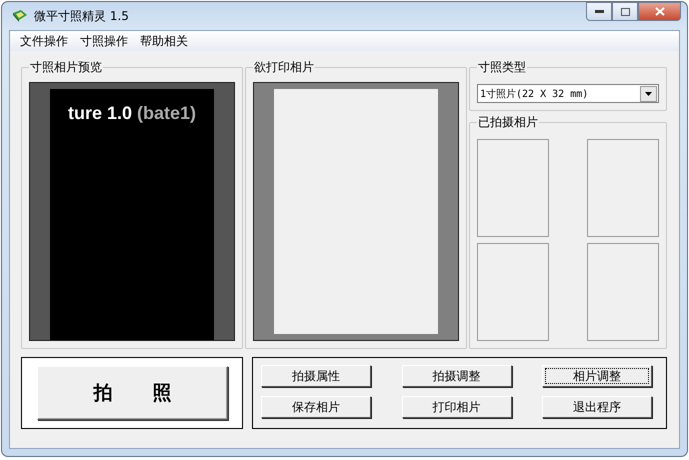 This screenshot has width=689, height=460. I want to click on group-title: 已拍摄相片, so click(508, 122).